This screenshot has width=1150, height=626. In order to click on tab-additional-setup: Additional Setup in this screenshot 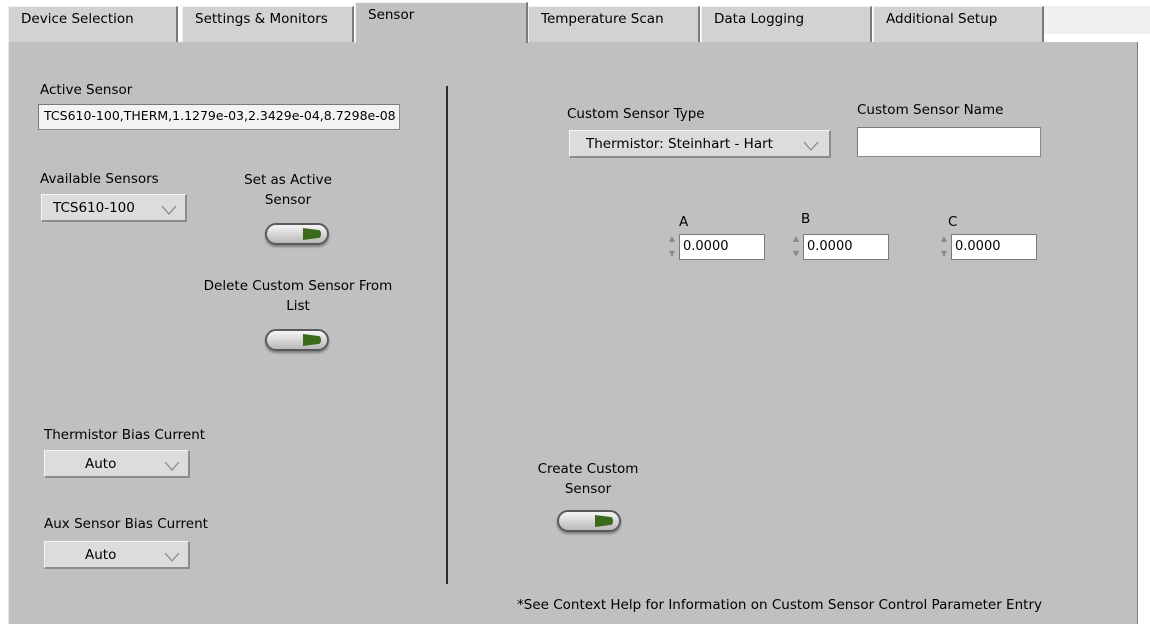, I will do `click(958, 24)`.